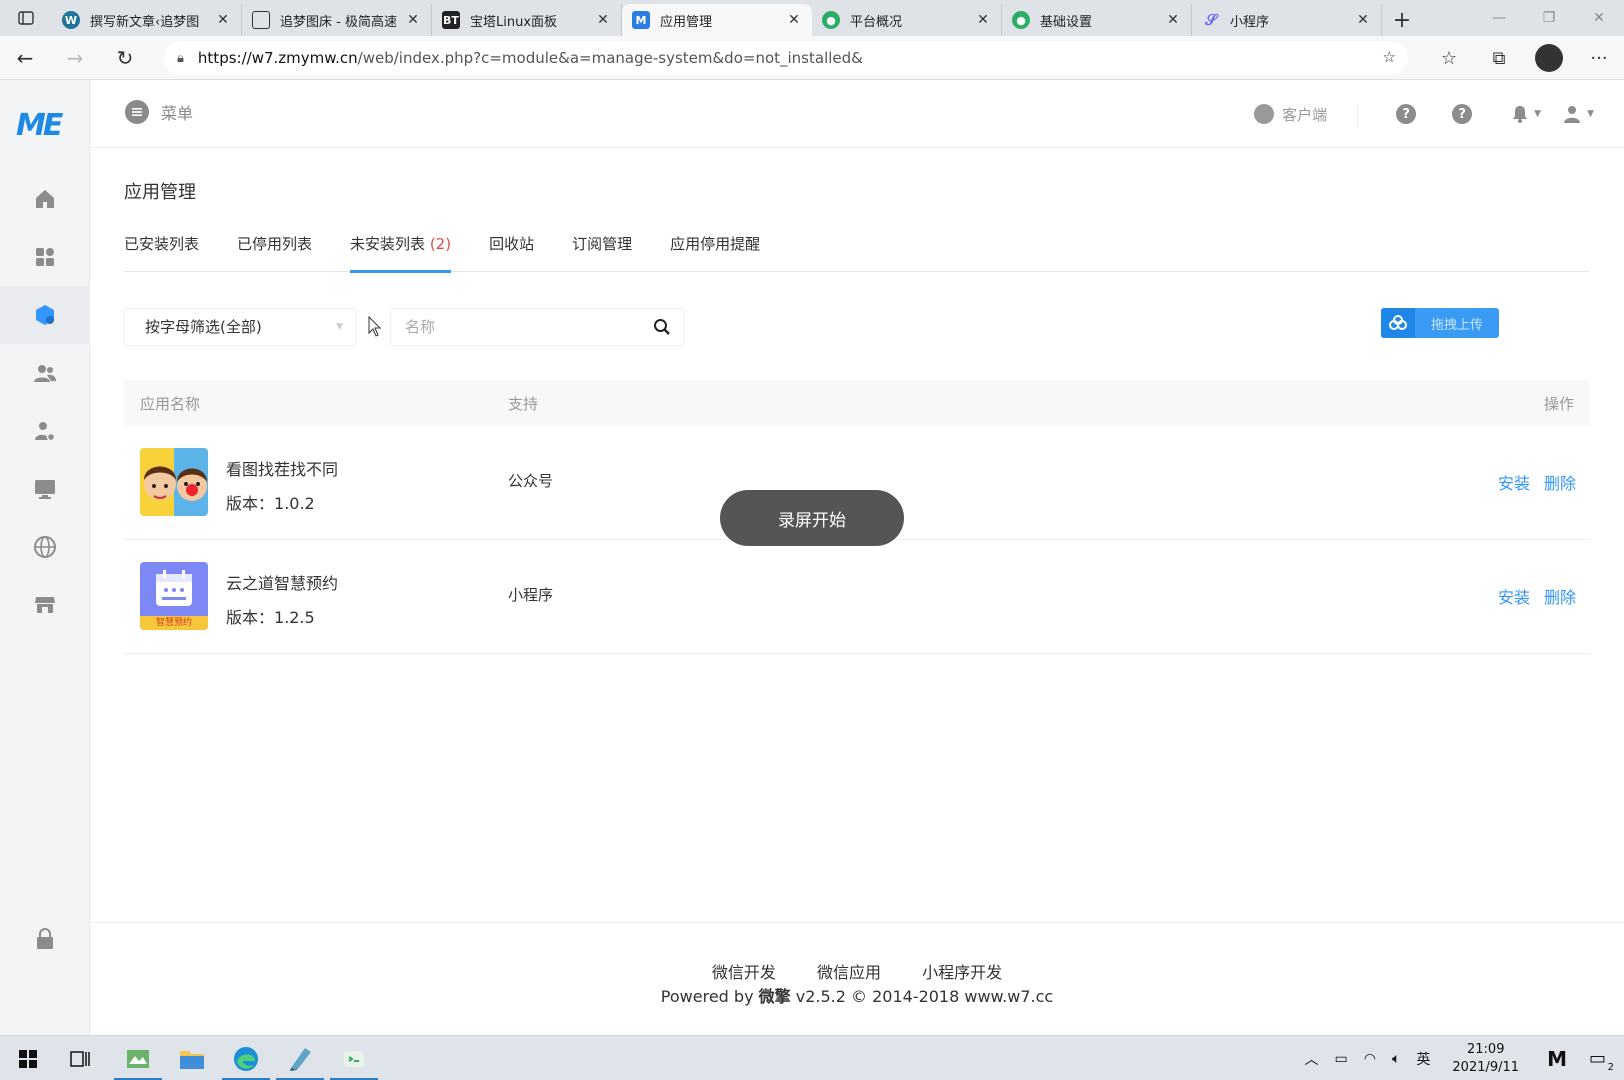 The image size is (1624, 1080). I want to click on notification-center-icon: ▭ 2, so click(1601, 1060).